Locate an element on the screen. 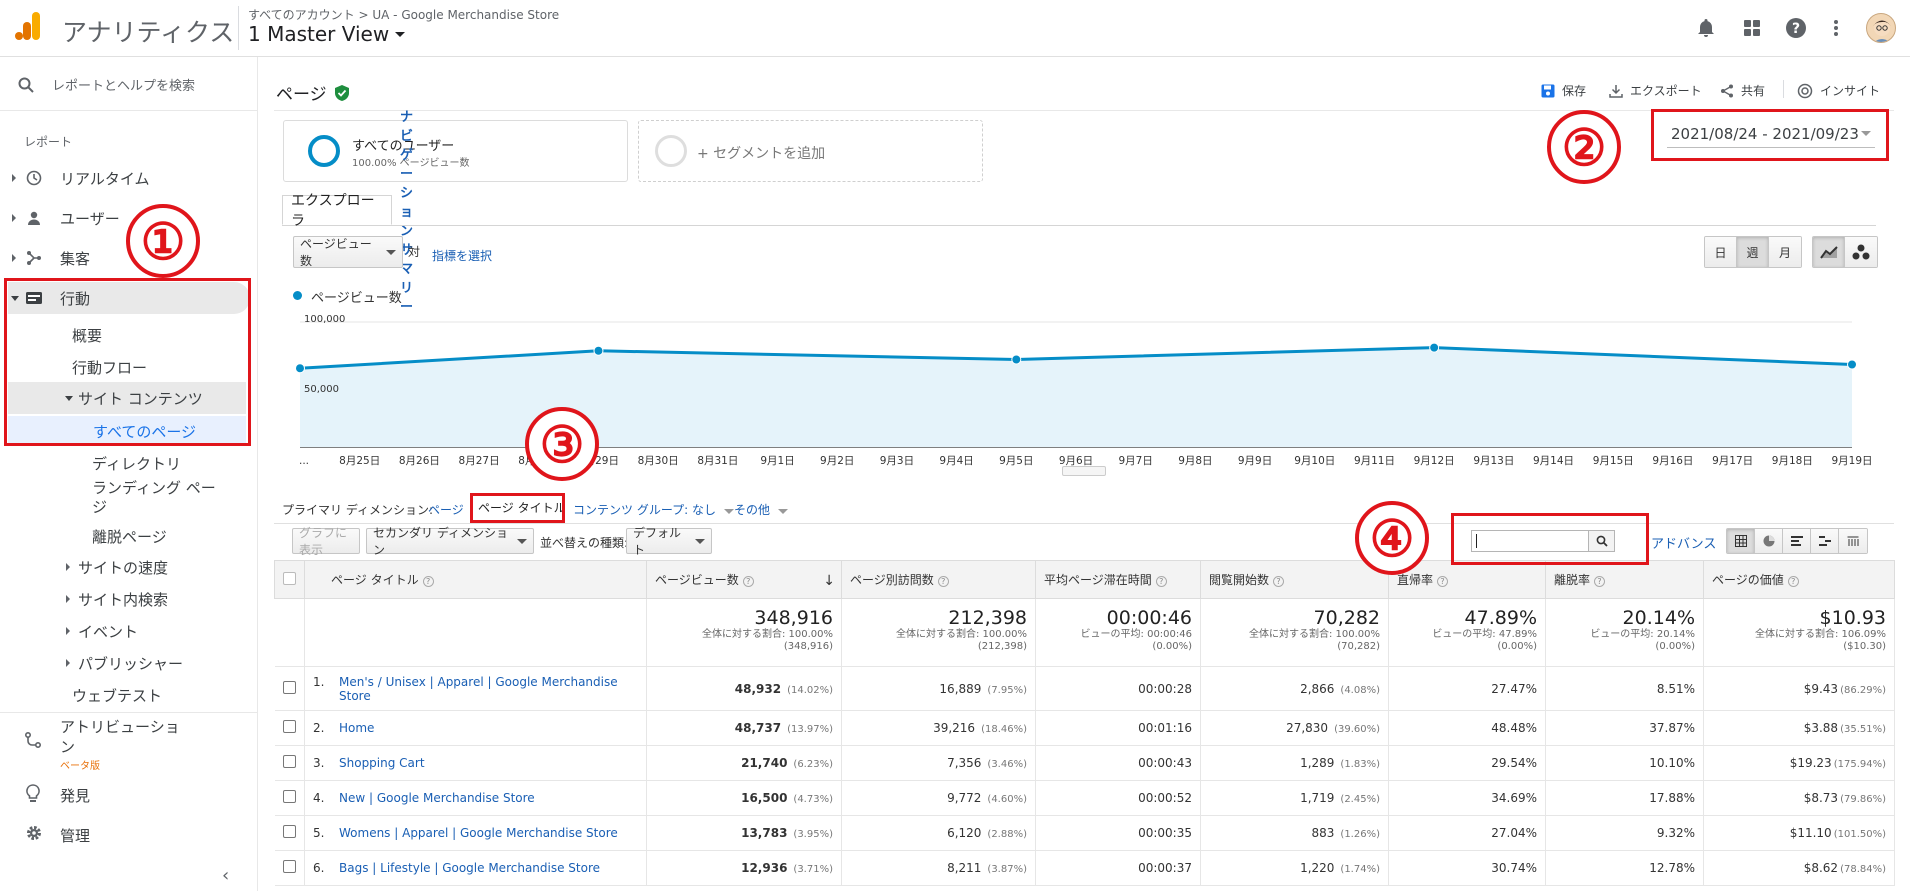 This screenshot has width=1910, height=891. sidebar-item-discover: 発見 is located at coordinates (75, 795).